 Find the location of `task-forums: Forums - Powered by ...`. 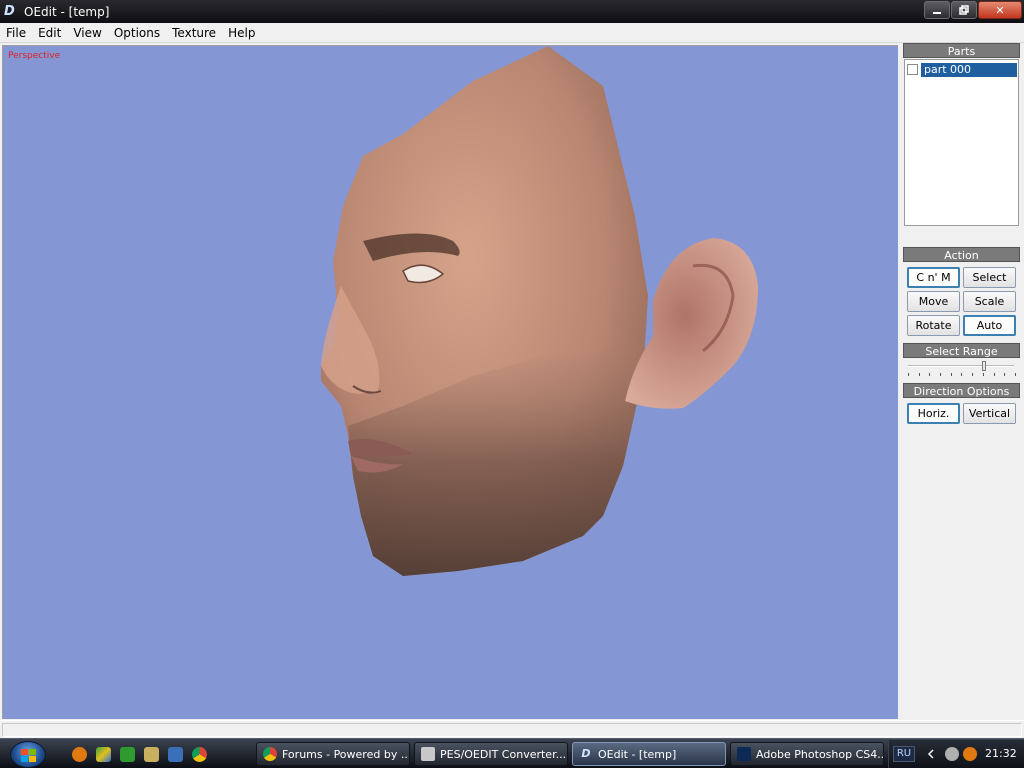

task-forums: Forums - Powered by ... is located at coordinates (333, 754).